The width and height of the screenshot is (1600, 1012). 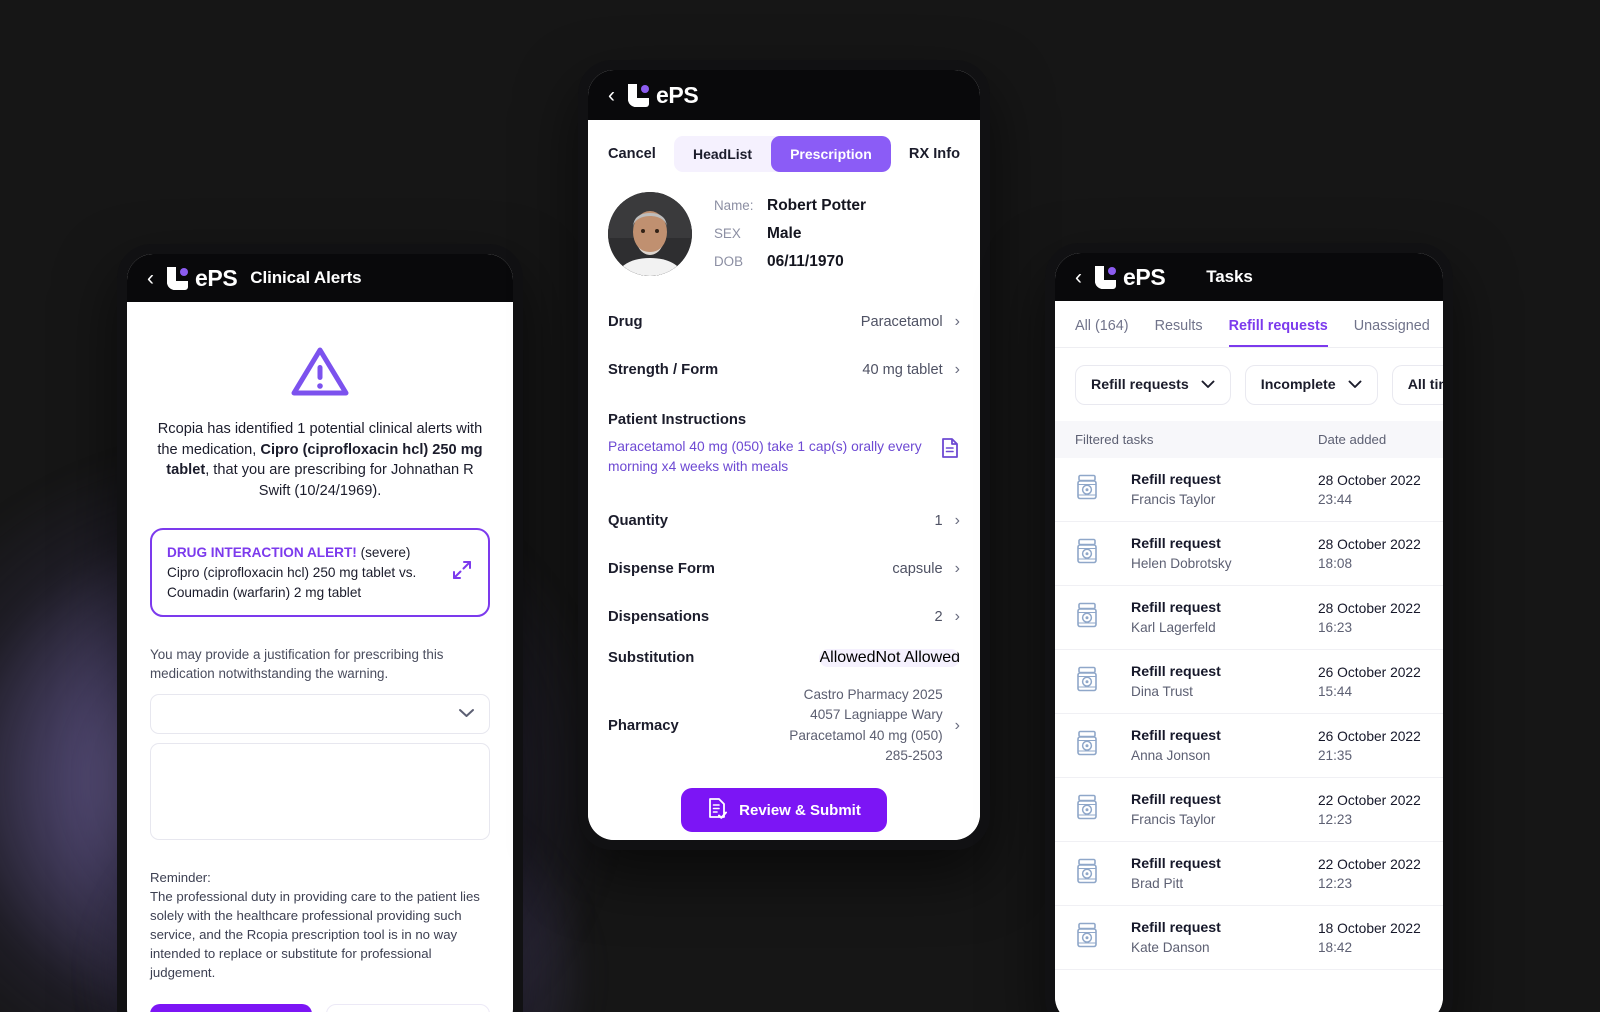 What do you see at coordinates (918, 658) in the screenshot?
I see `substitution-not-allowed-option: Not Allowed` at bounding box center [918, 658].